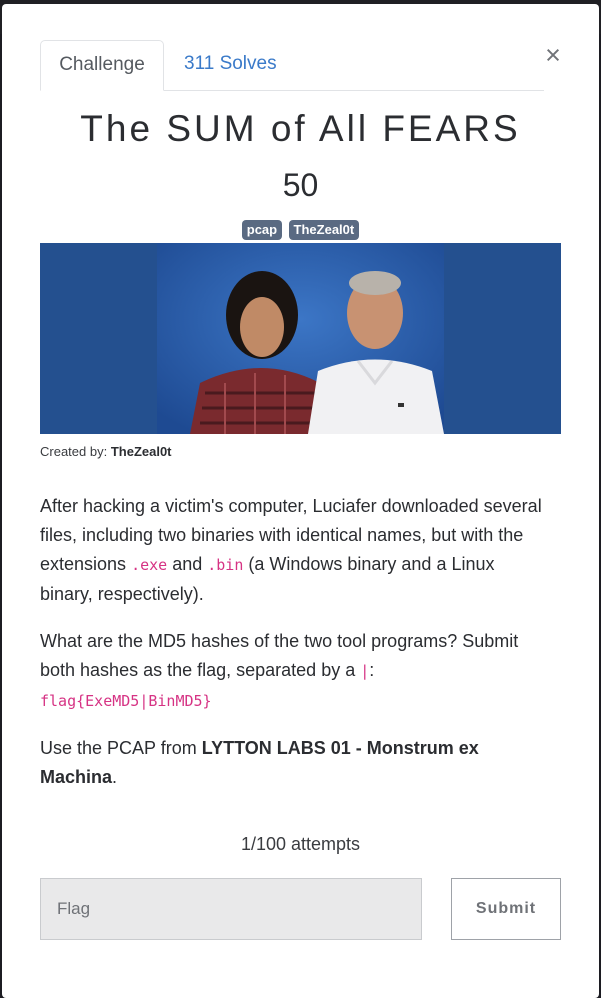 The width and height of the screenshot is (601, 998). I want to click on submit-button: Submit, so click(506, 909).